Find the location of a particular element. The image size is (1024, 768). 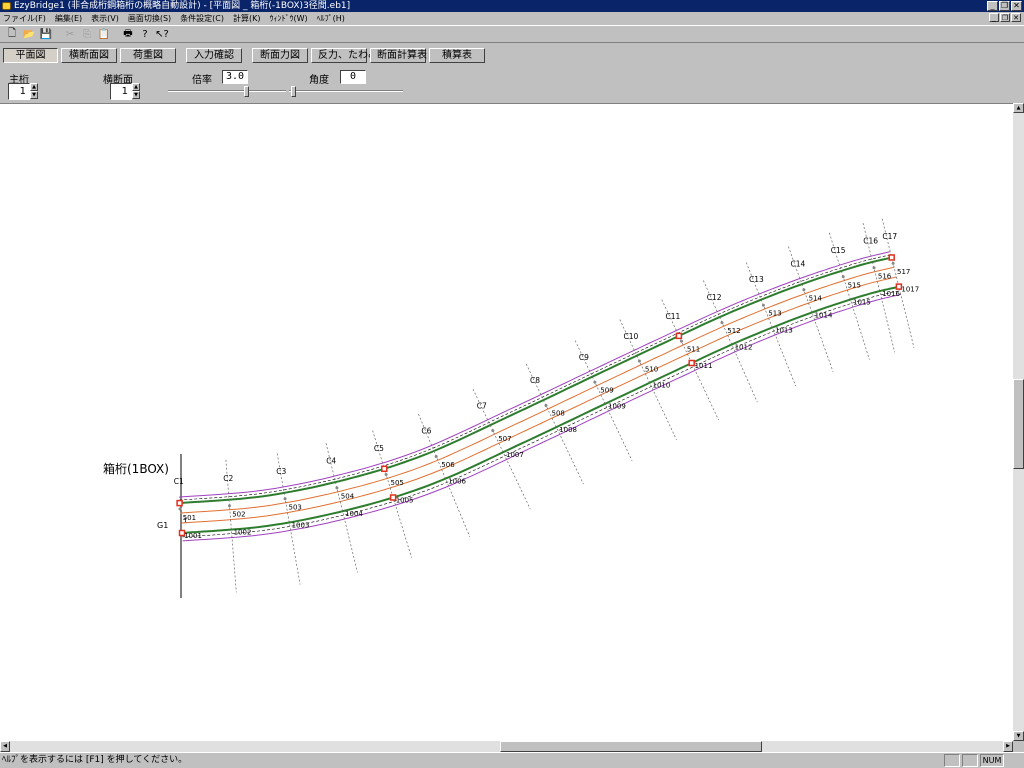

menu-conditions: 条件設定(C) is located at coordinates (202, 18).